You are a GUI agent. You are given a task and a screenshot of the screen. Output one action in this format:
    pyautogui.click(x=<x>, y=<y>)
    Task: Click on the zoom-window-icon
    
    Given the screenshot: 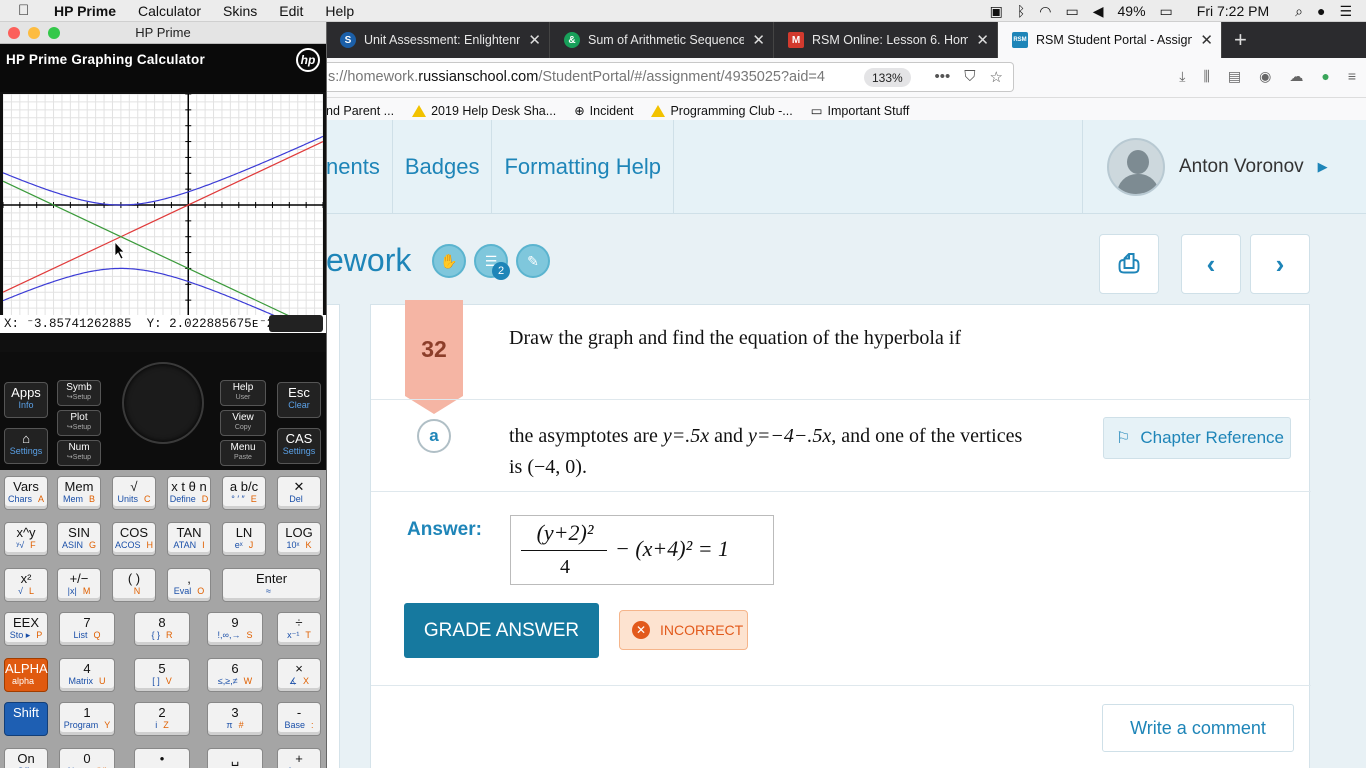 What is the action you would take?
    pyautogui.click(x=54, y=33)
    